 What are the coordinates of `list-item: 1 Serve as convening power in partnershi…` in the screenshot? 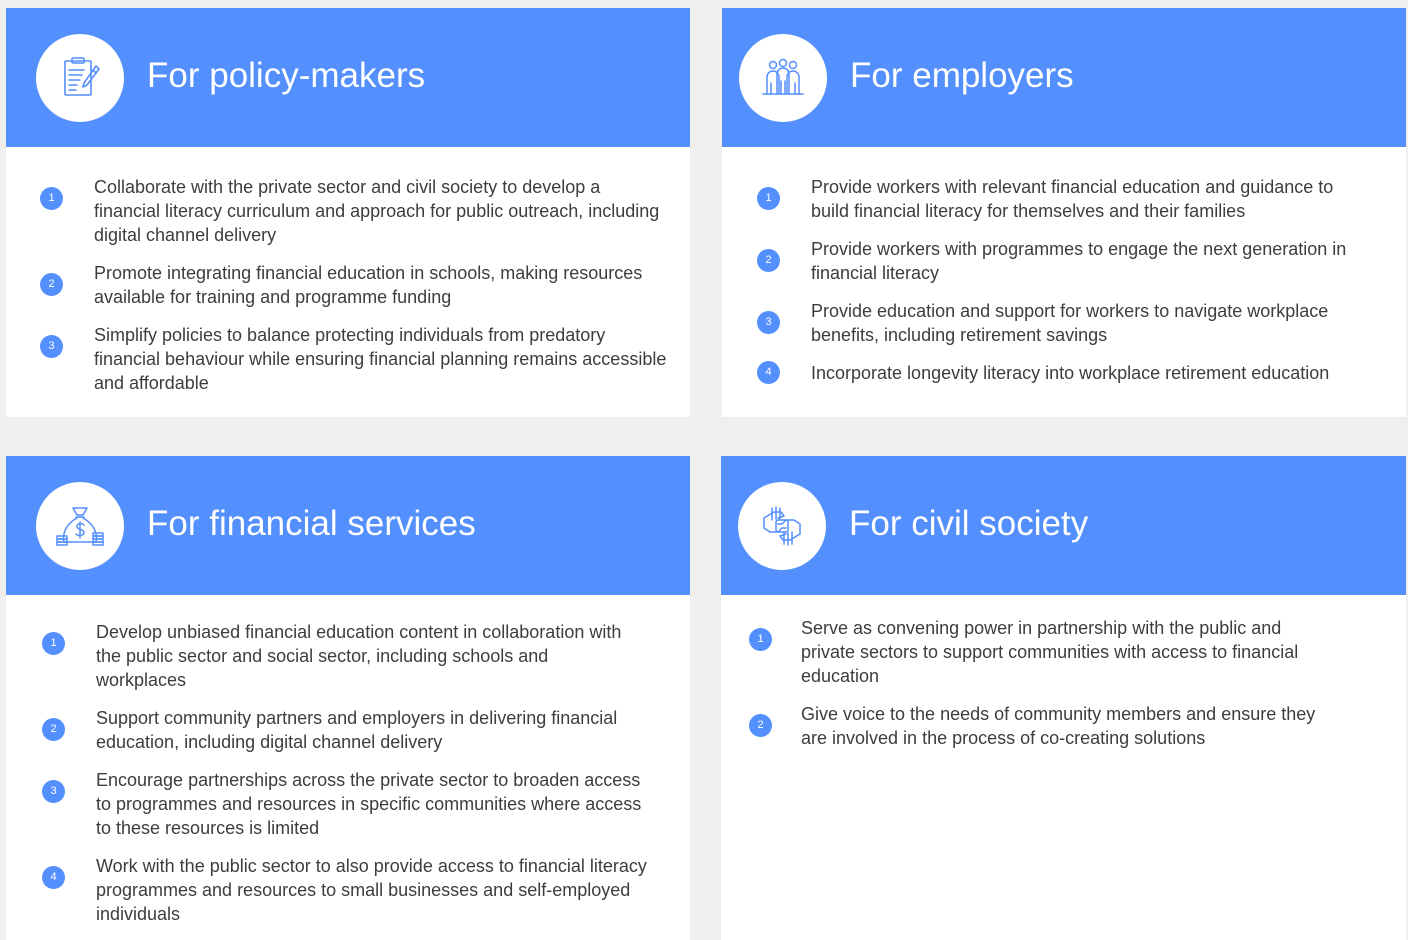 It's located at (1063, 652).